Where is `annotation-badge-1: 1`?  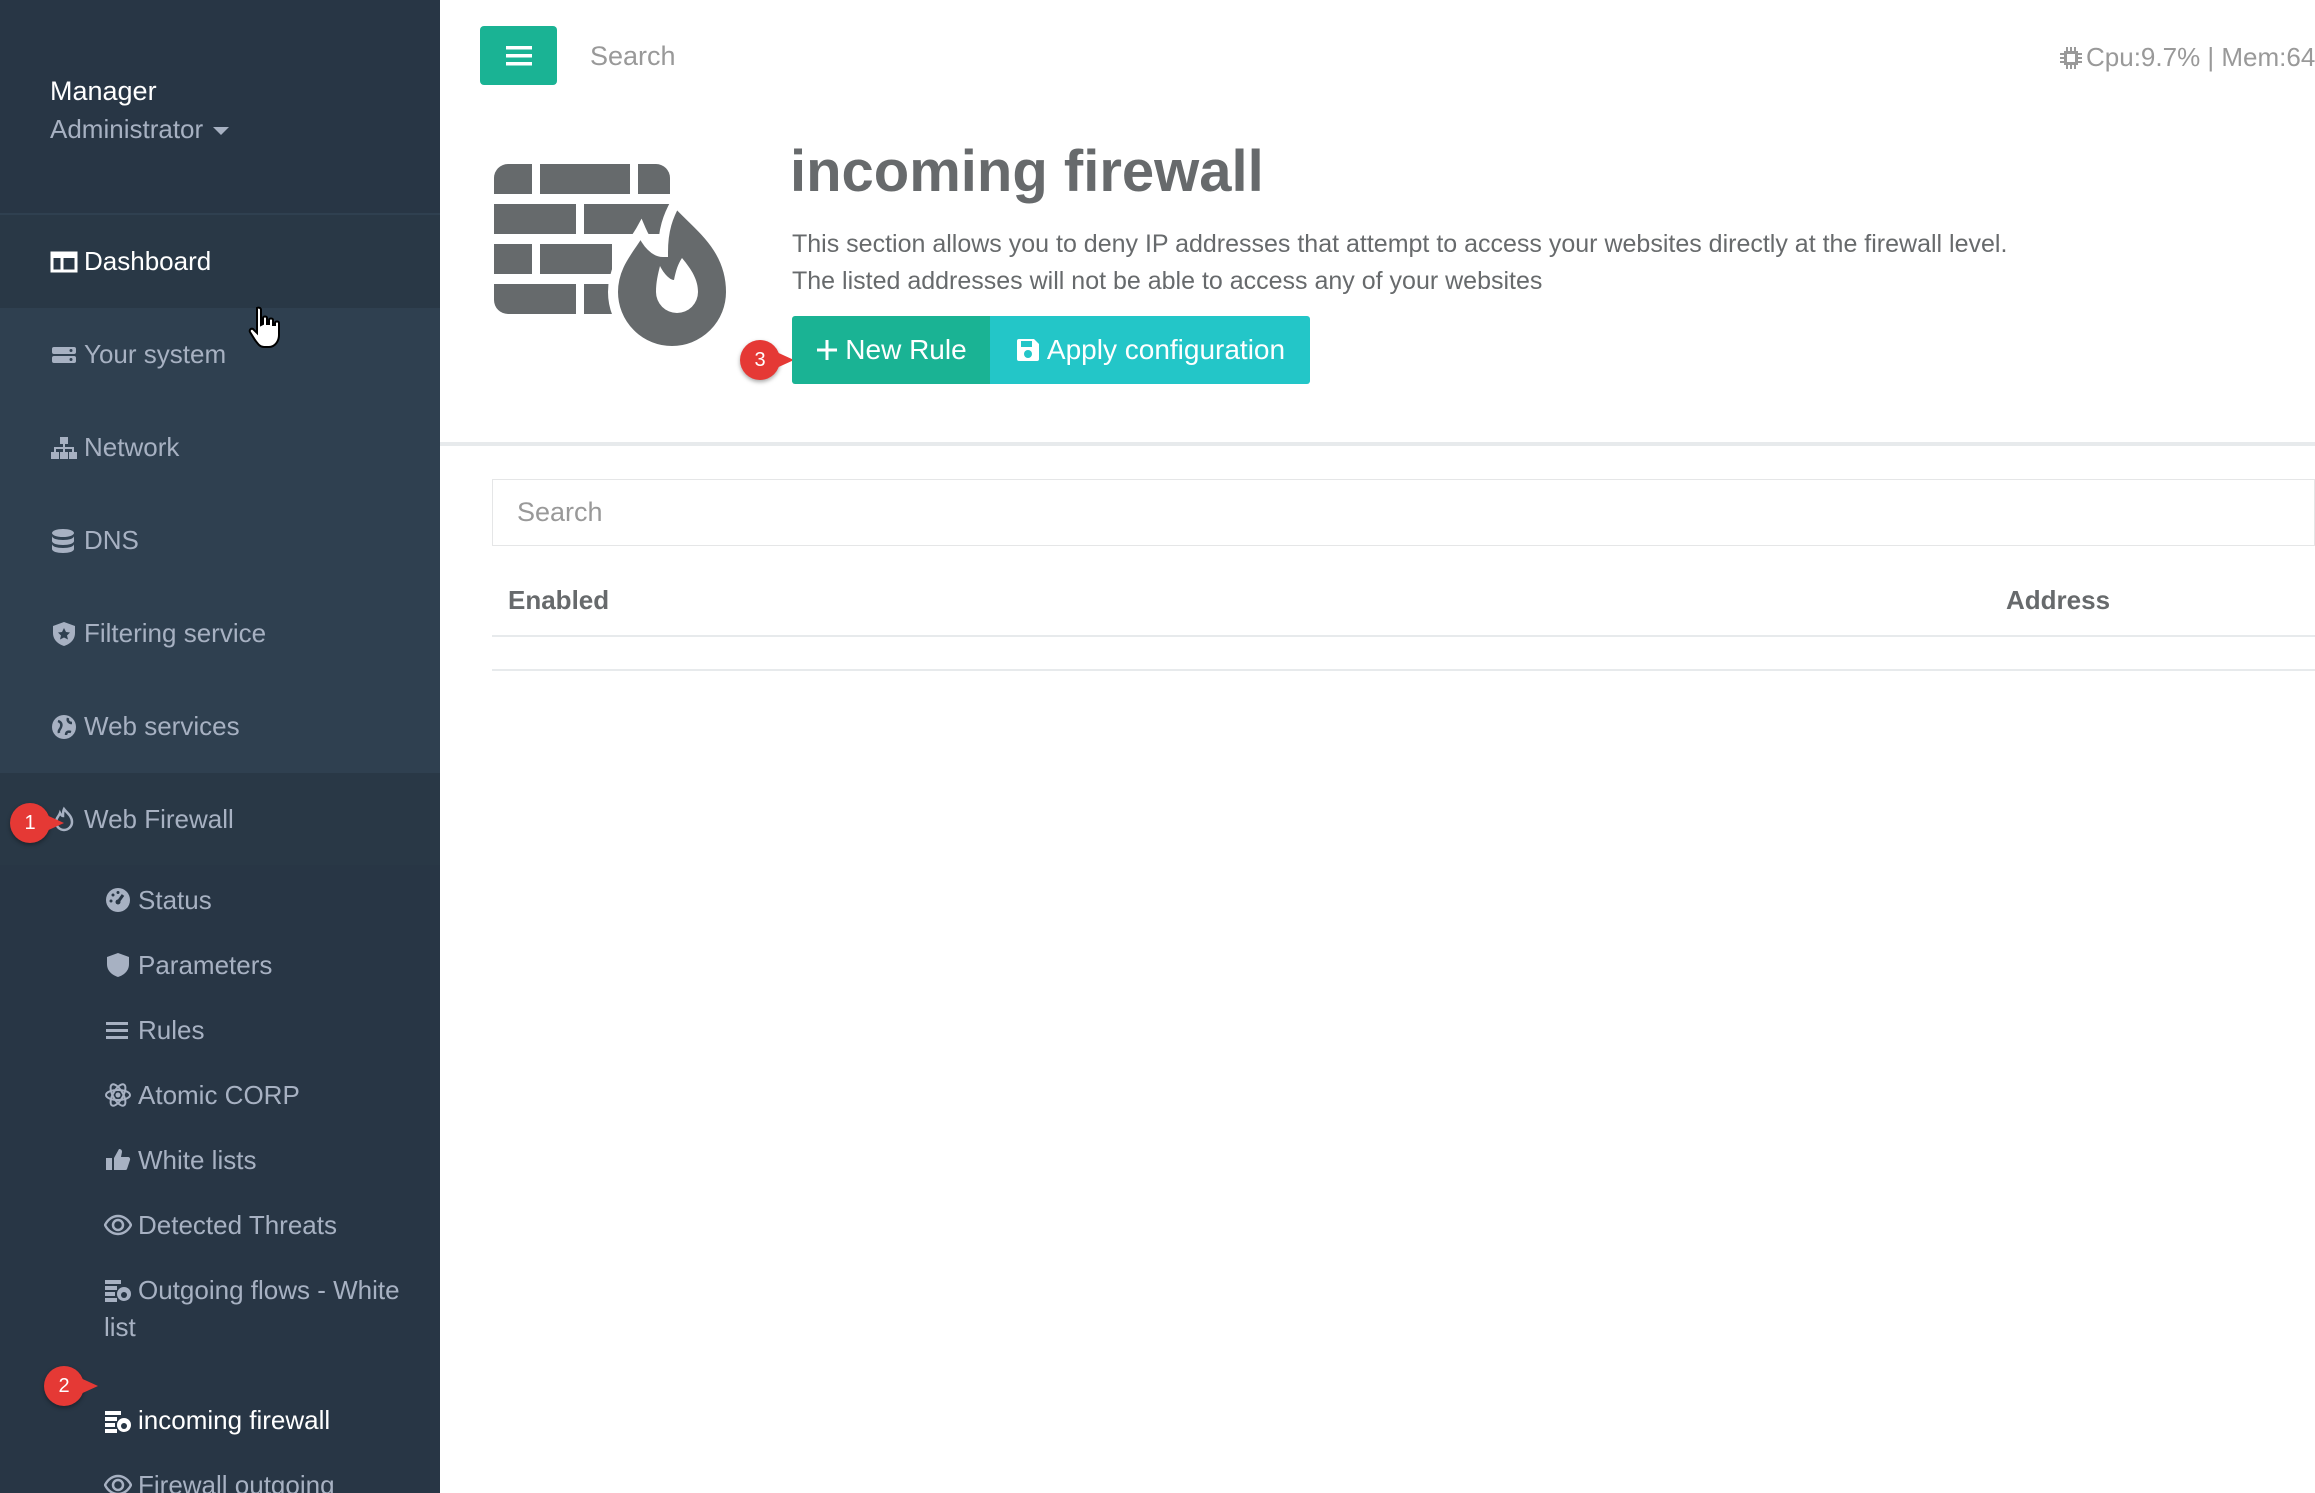
annotation-badge-1: 1 is located at coordinates (37, 823).